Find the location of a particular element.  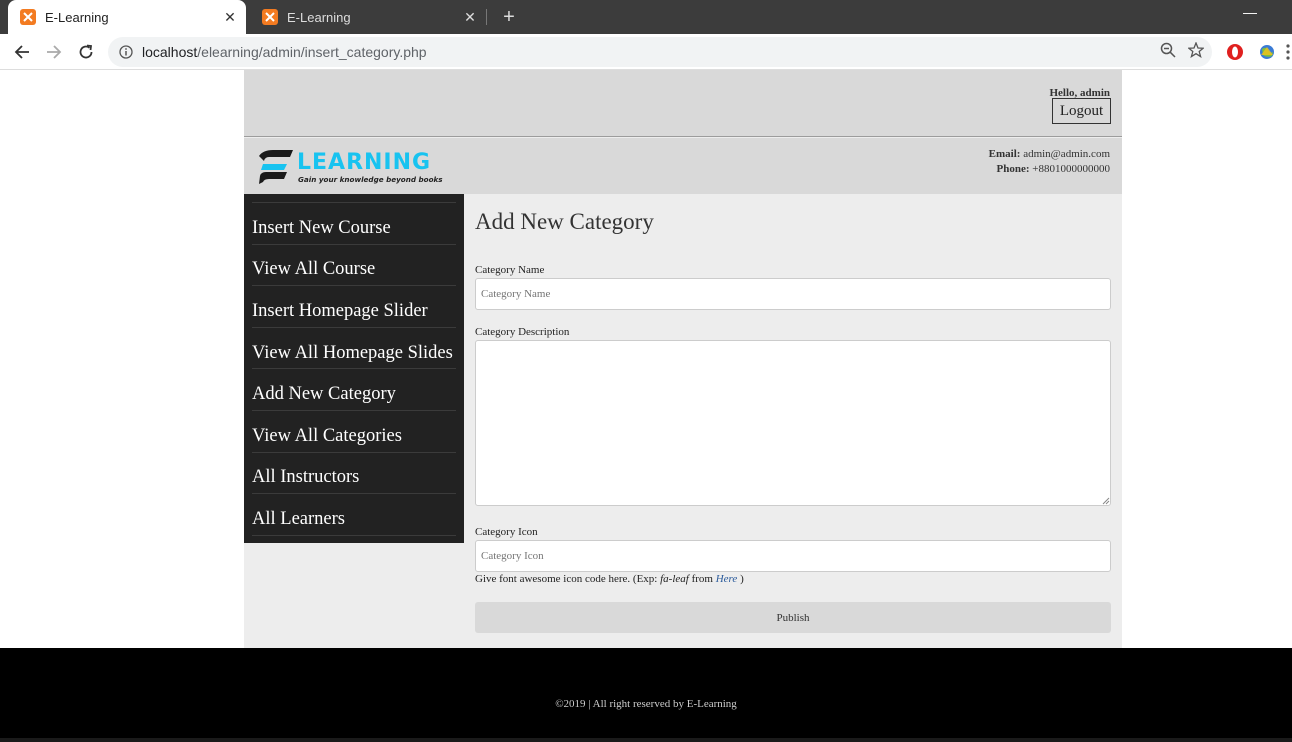

logout-button: Logout is located at coordinates (1081, 111).